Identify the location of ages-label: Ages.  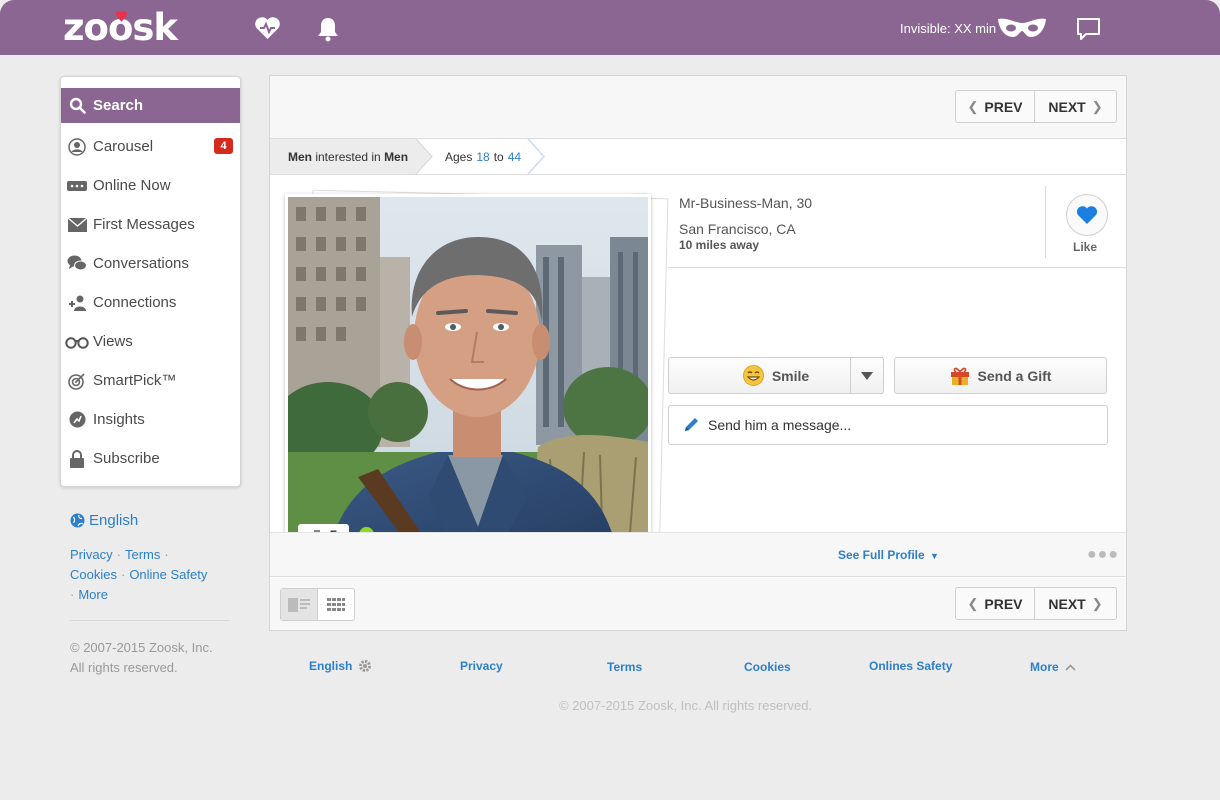
(459, 156).